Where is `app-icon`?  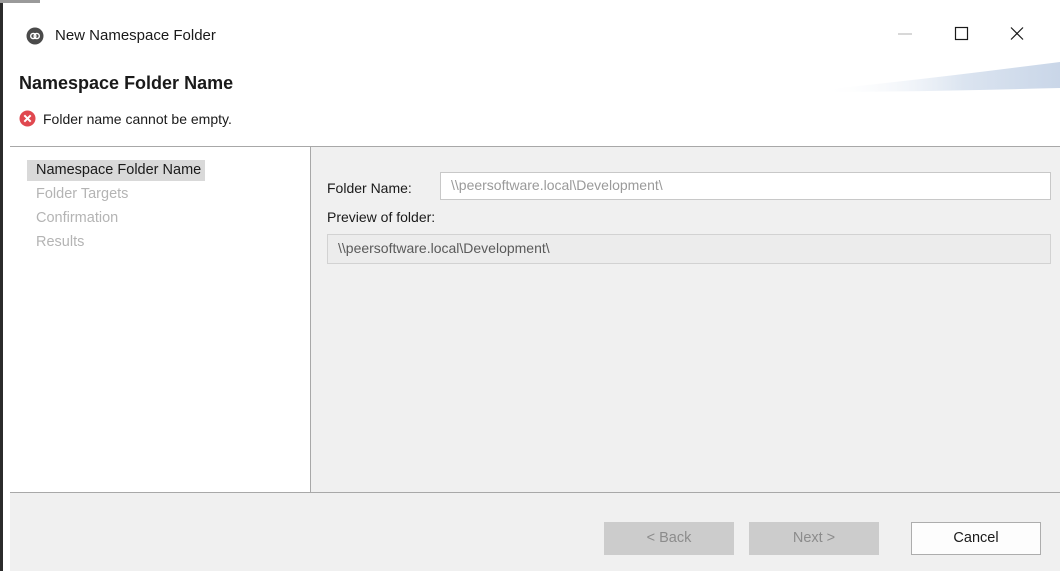
app-icon is located at coordinates (35, 36).